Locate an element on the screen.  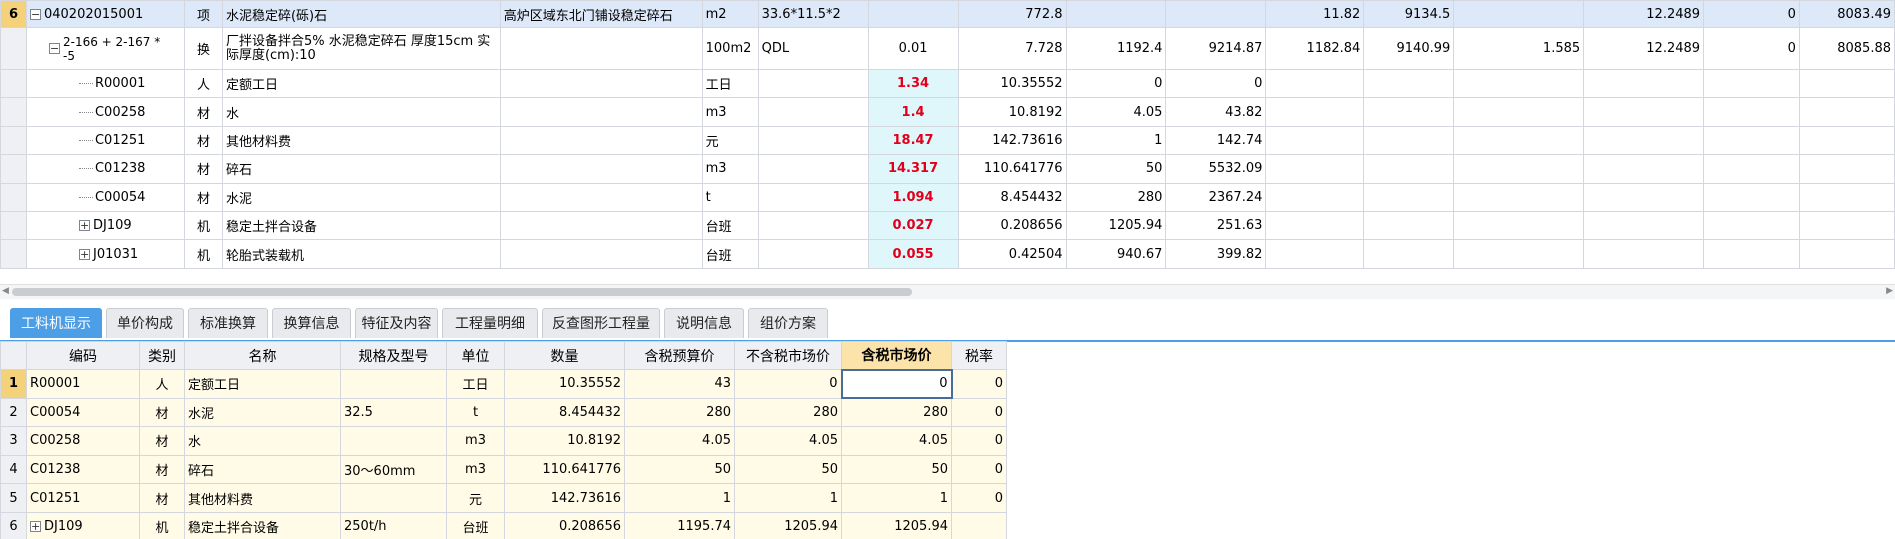
column-header is located at coordinates (13, 355).